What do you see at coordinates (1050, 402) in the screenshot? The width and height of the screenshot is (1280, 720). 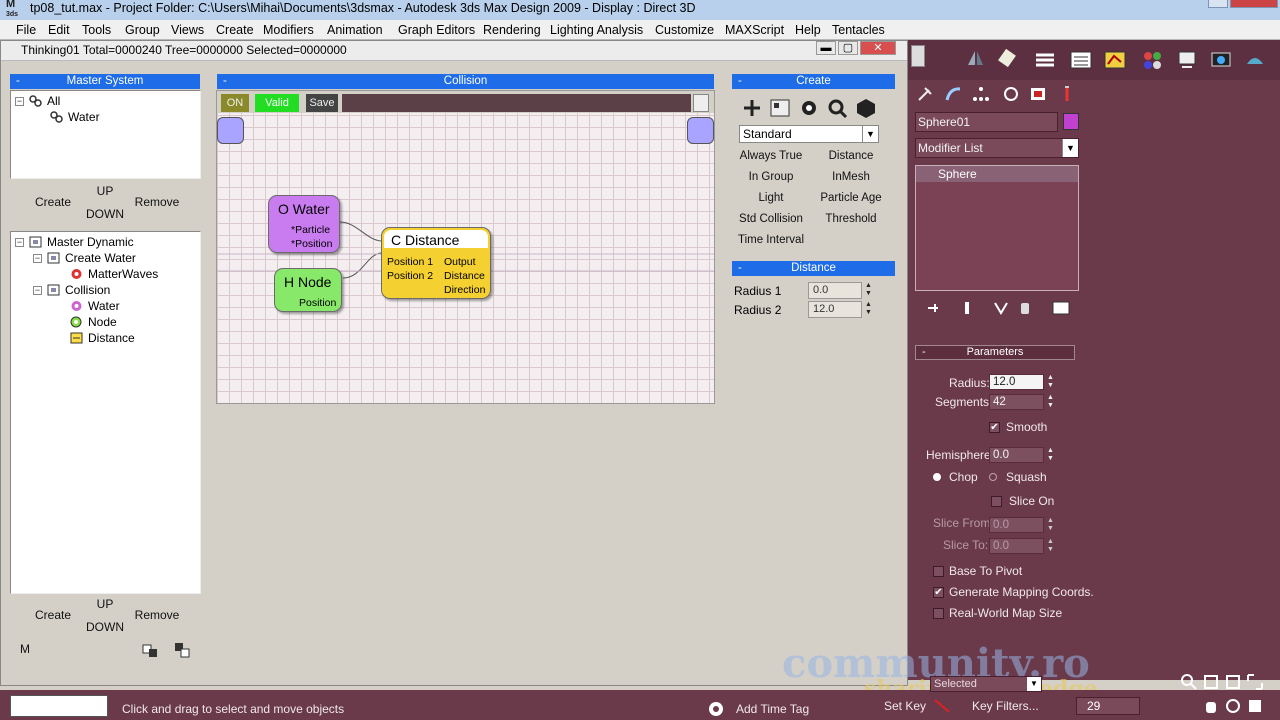 I see `segments-spinner-arrows: ▲ ▼` at bounding box center [1050, 402].